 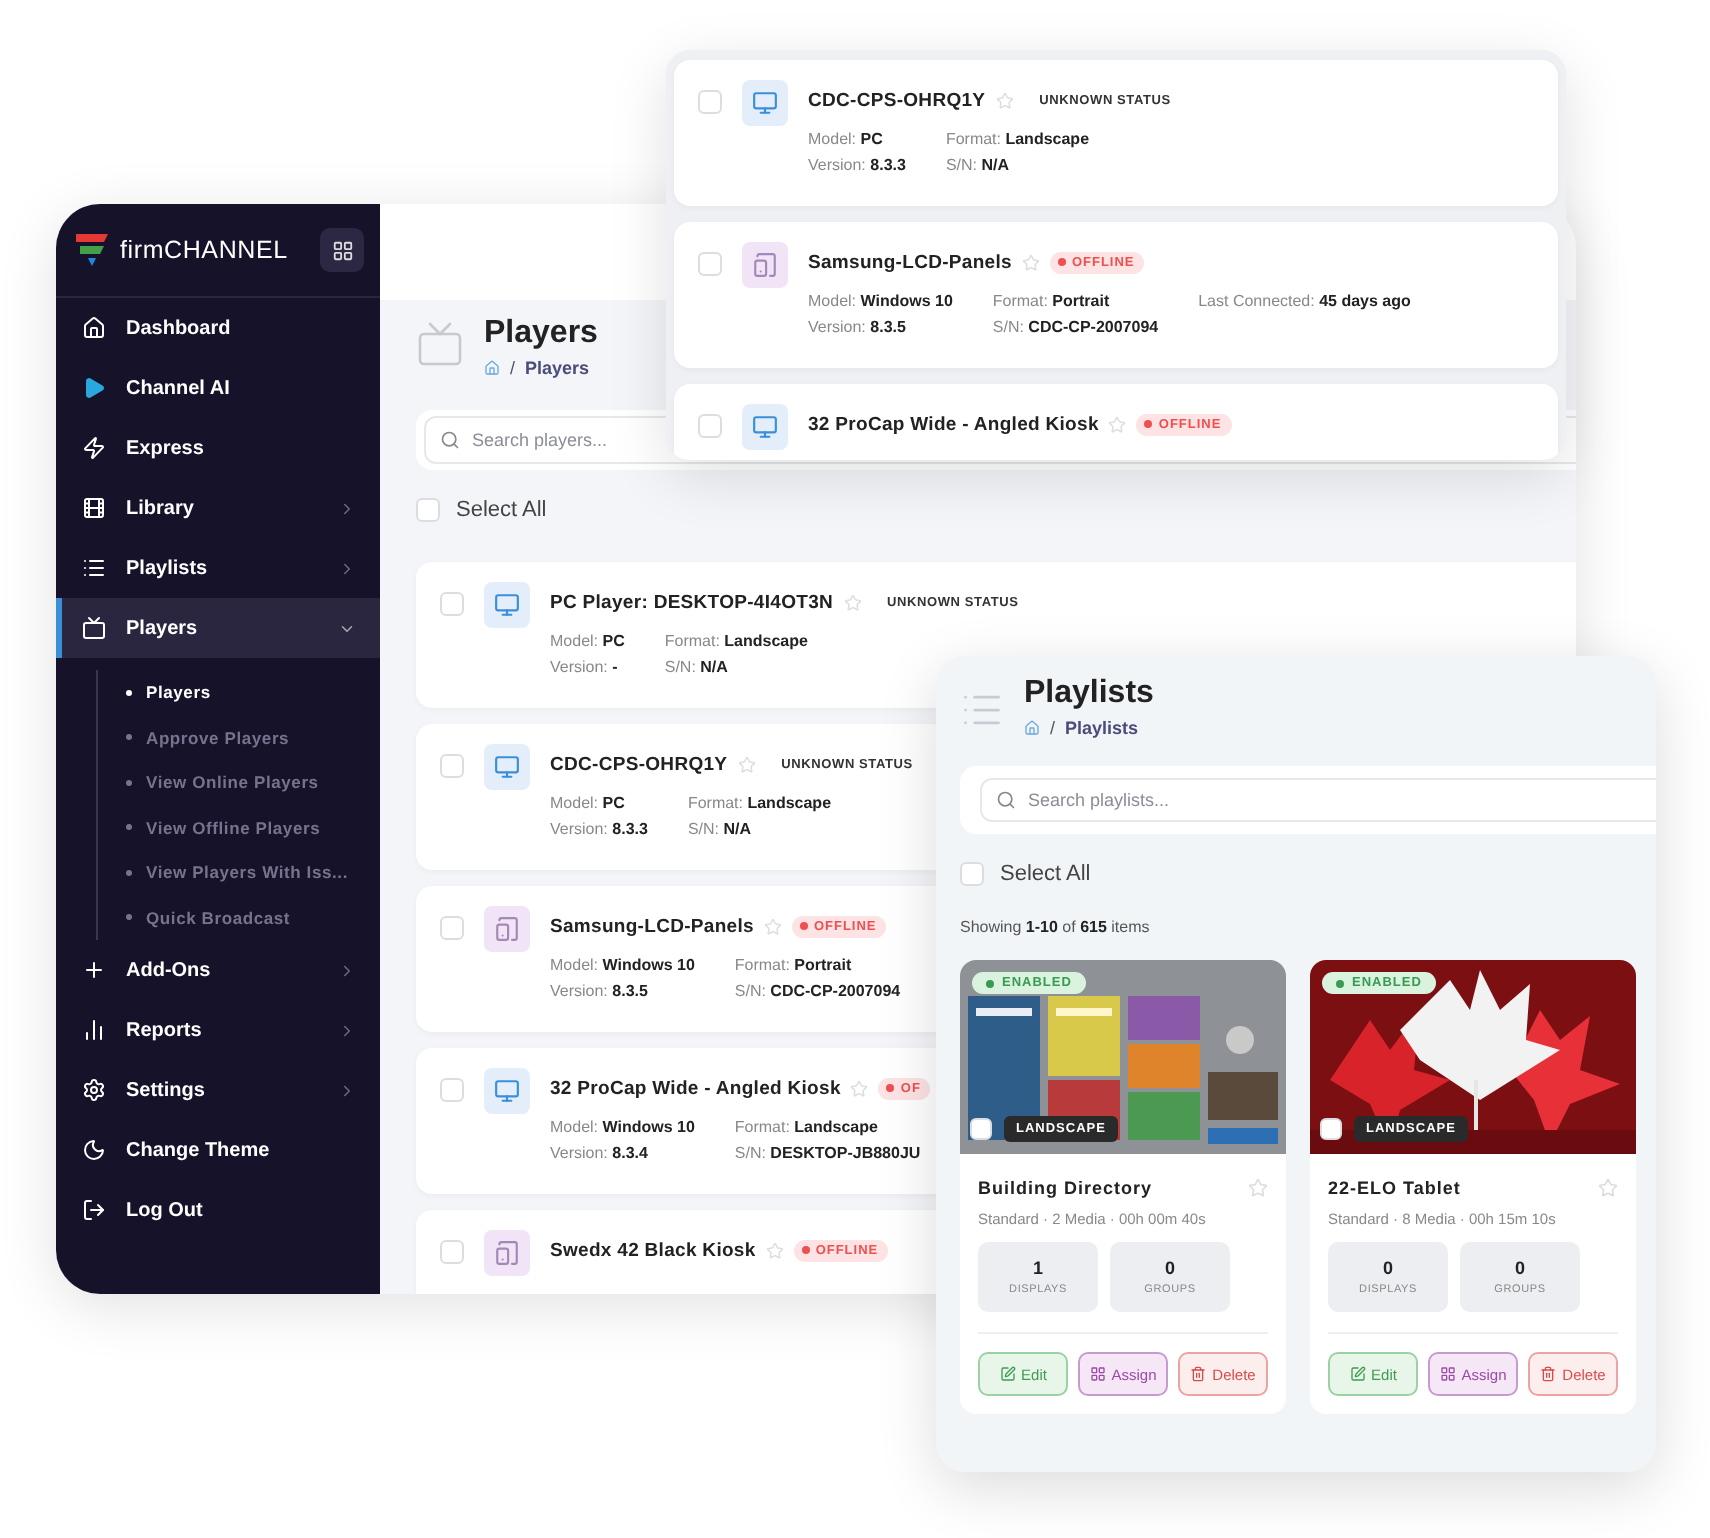 I want to click on submenu-item: View Online Players, so click(x=245, y=782).